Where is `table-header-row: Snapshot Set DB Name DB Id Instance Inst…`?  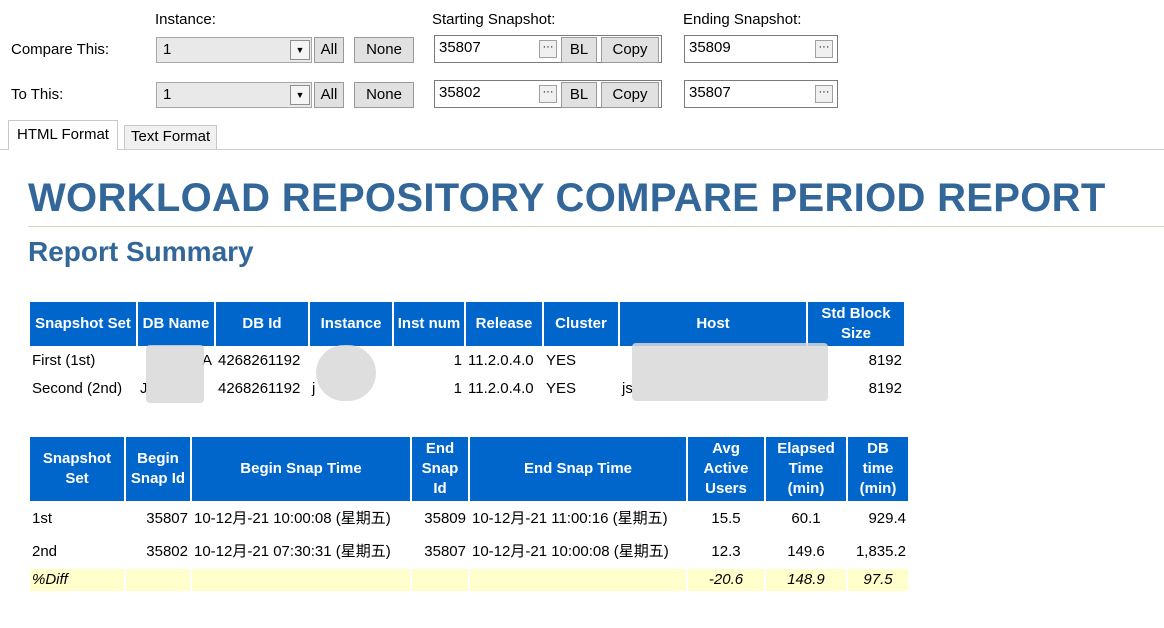 table-header-row: Snapshot Set DB Name DB Id Instance Inst… is located at coordinates (467, 324).